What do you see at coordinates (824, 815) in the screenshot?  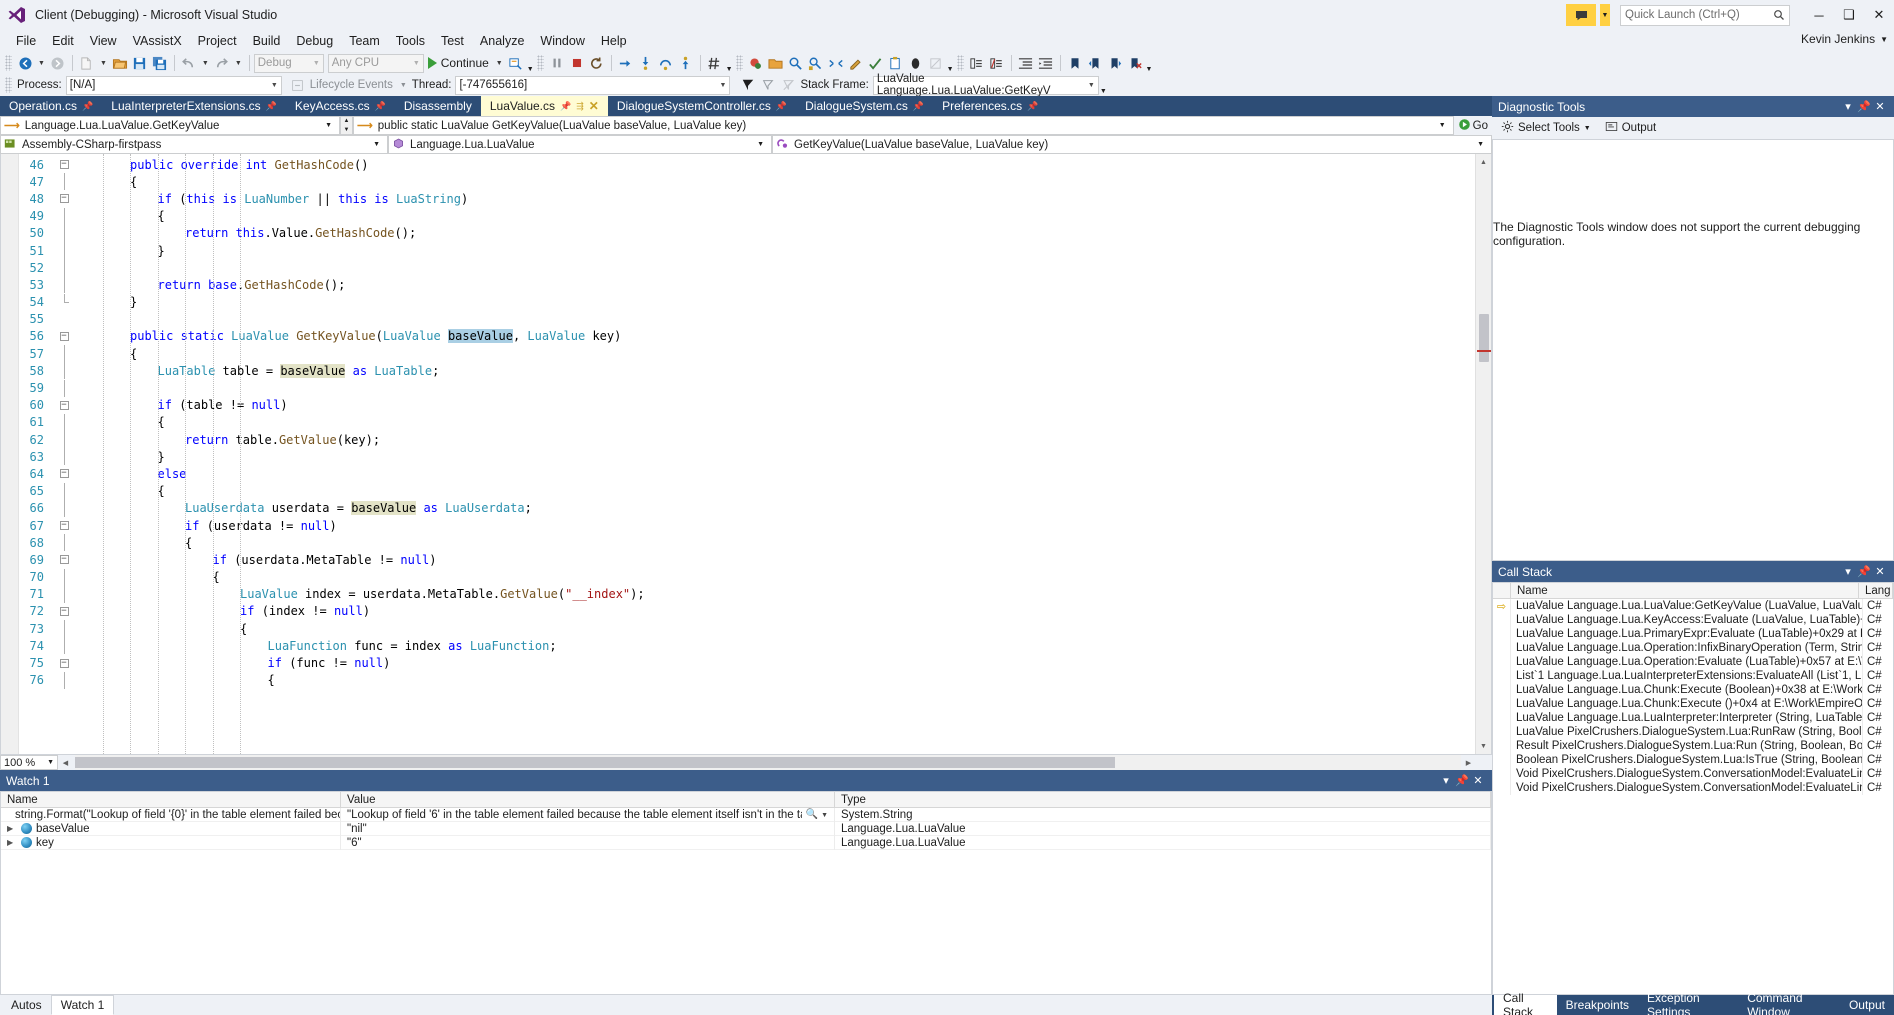 I see `chevron-down-icon: ▼` at bounding box center [824, 815].